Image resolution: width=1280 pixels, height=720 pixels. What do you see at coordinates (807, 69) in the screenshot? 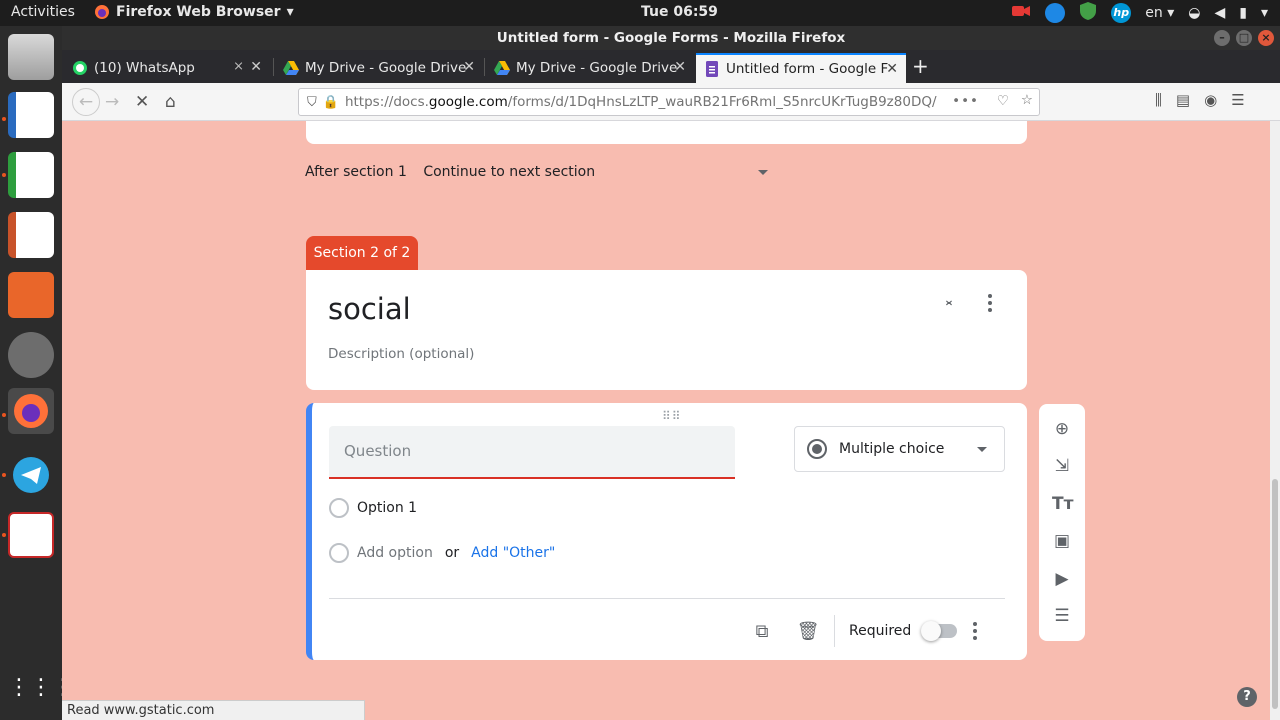
I see `tab-label: Untitled form - Google F` at bounding box center [807, 69].